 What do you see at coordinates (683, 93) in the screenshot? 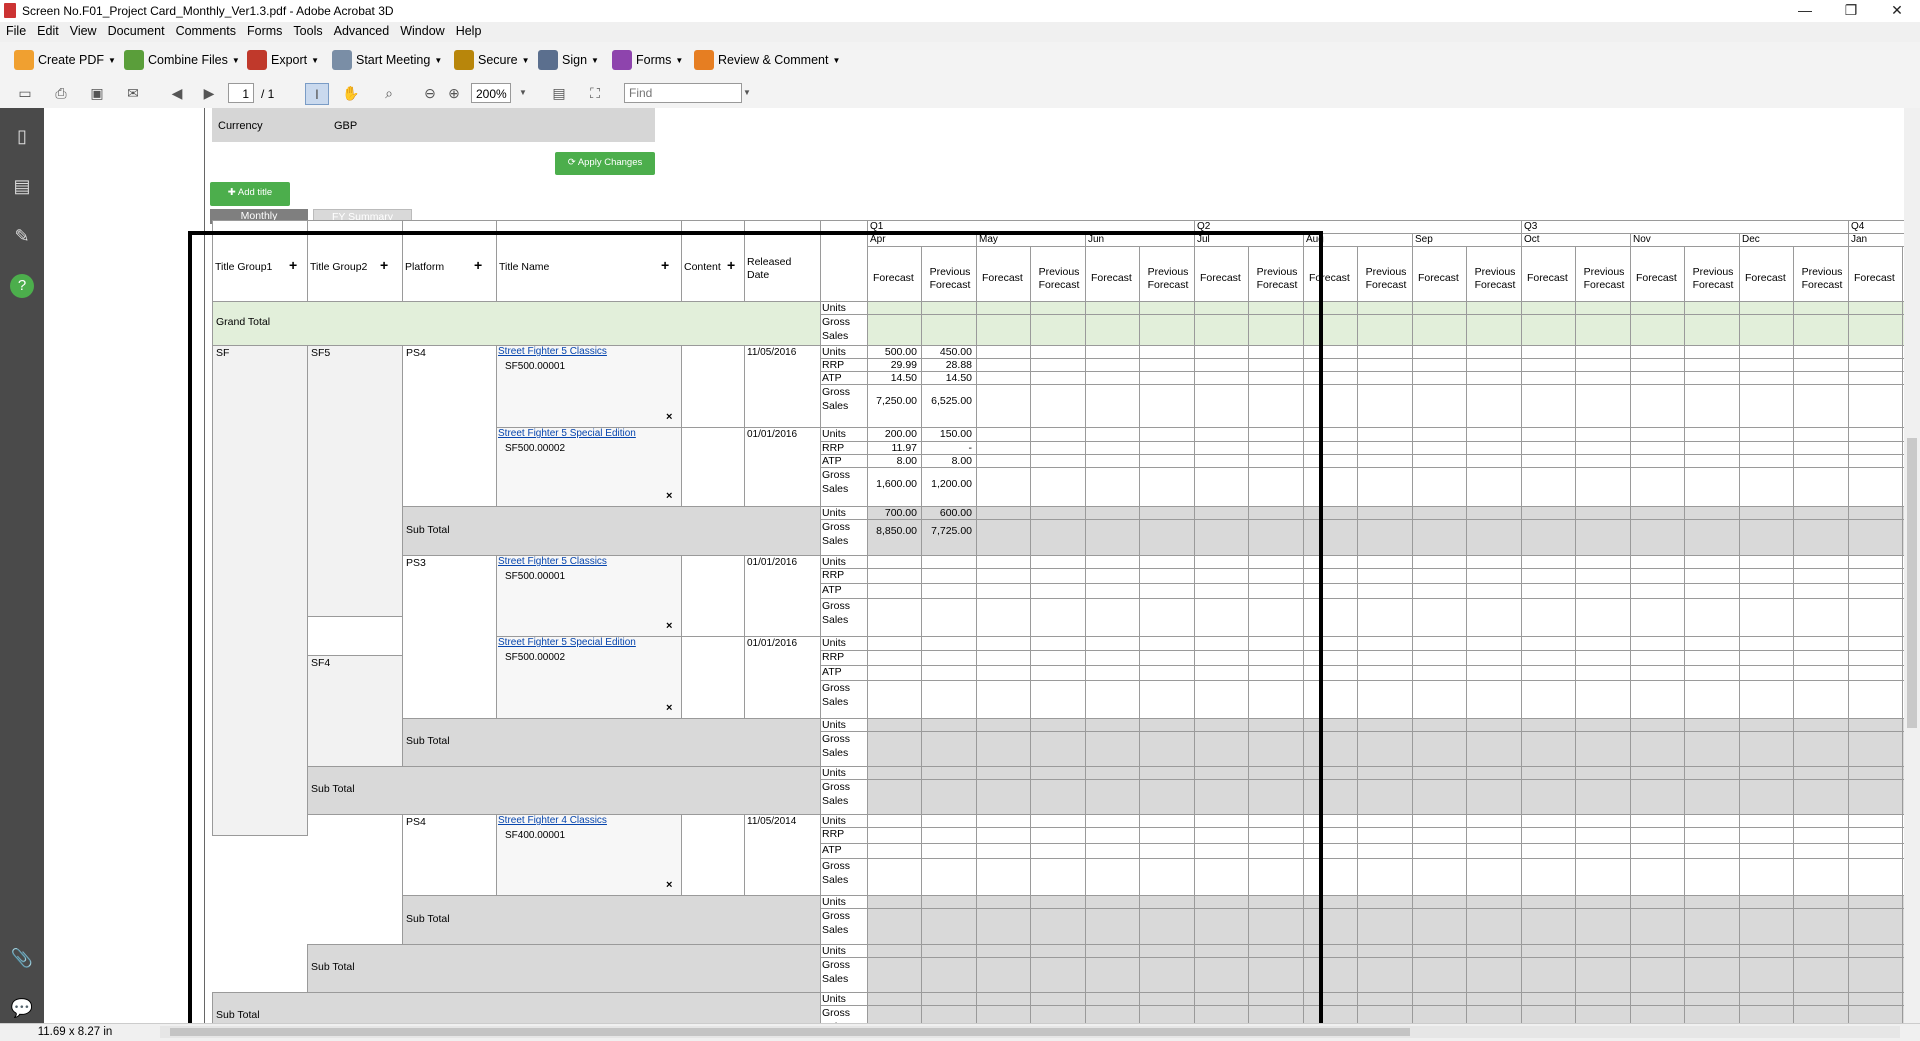
I see `find-input` at bounding box center [683, 93].